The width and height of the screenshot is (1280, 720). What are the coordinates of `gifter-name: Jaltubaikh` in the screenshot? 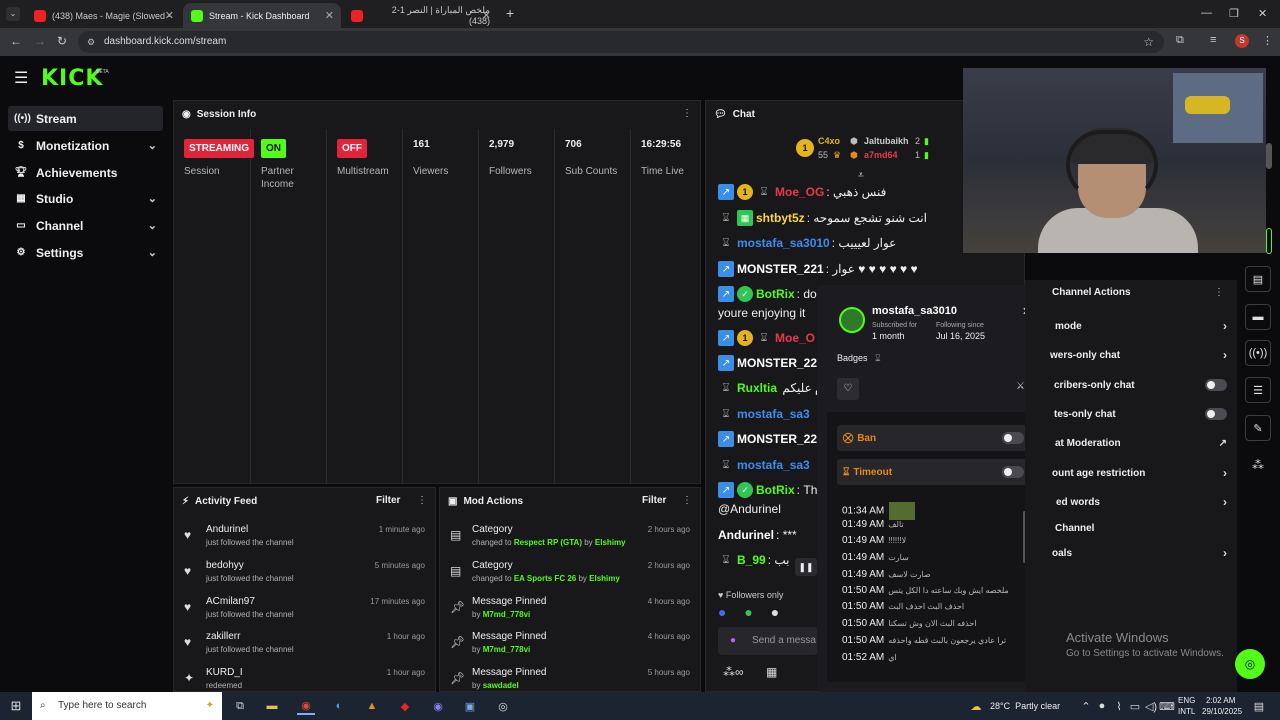 It's located at (886, 141).